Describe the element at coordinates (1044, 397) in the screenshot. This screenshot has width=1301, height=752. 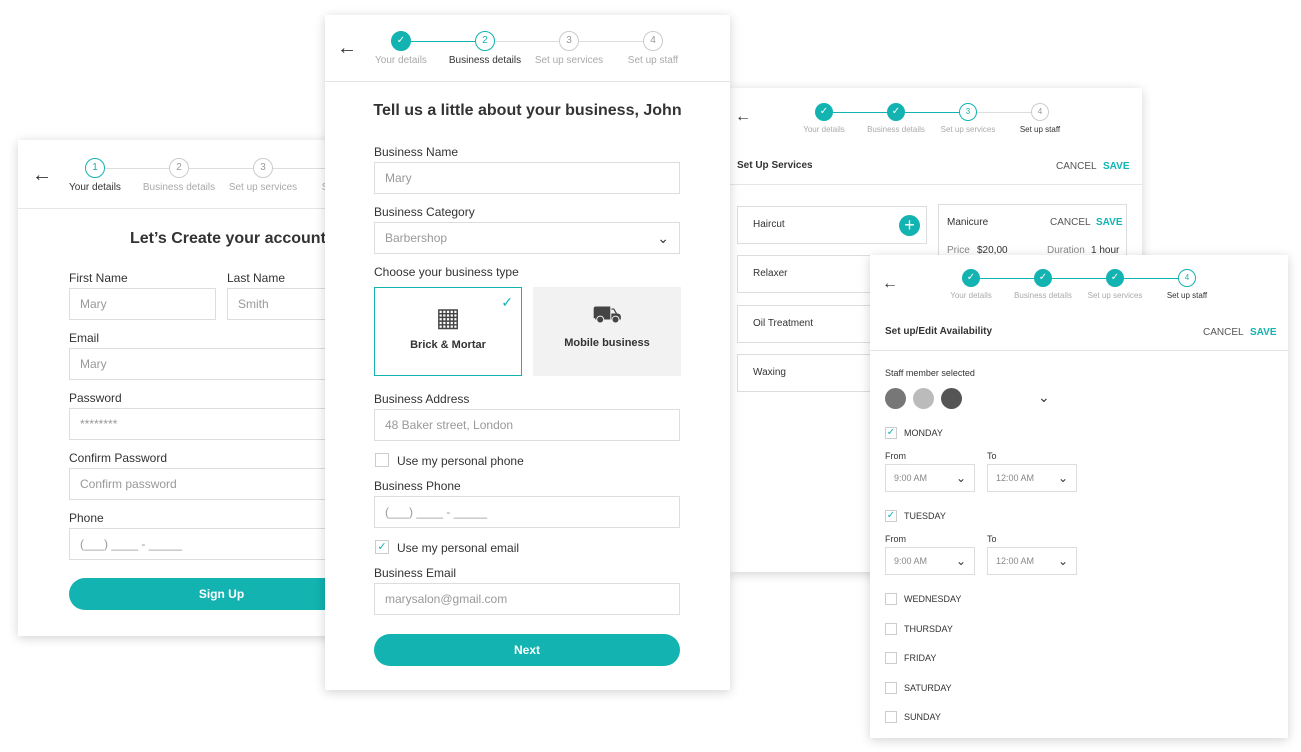
I see `staff-dropdown-chevron-icon: ⌄` at that location.